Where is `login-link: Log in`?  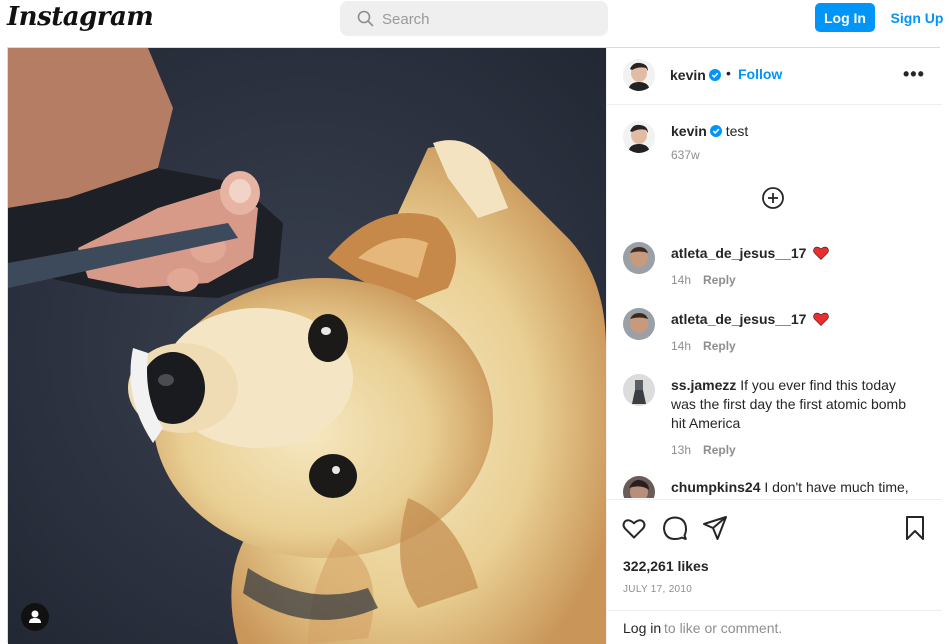 login-link: Log in is located at coordinates (642, 628).